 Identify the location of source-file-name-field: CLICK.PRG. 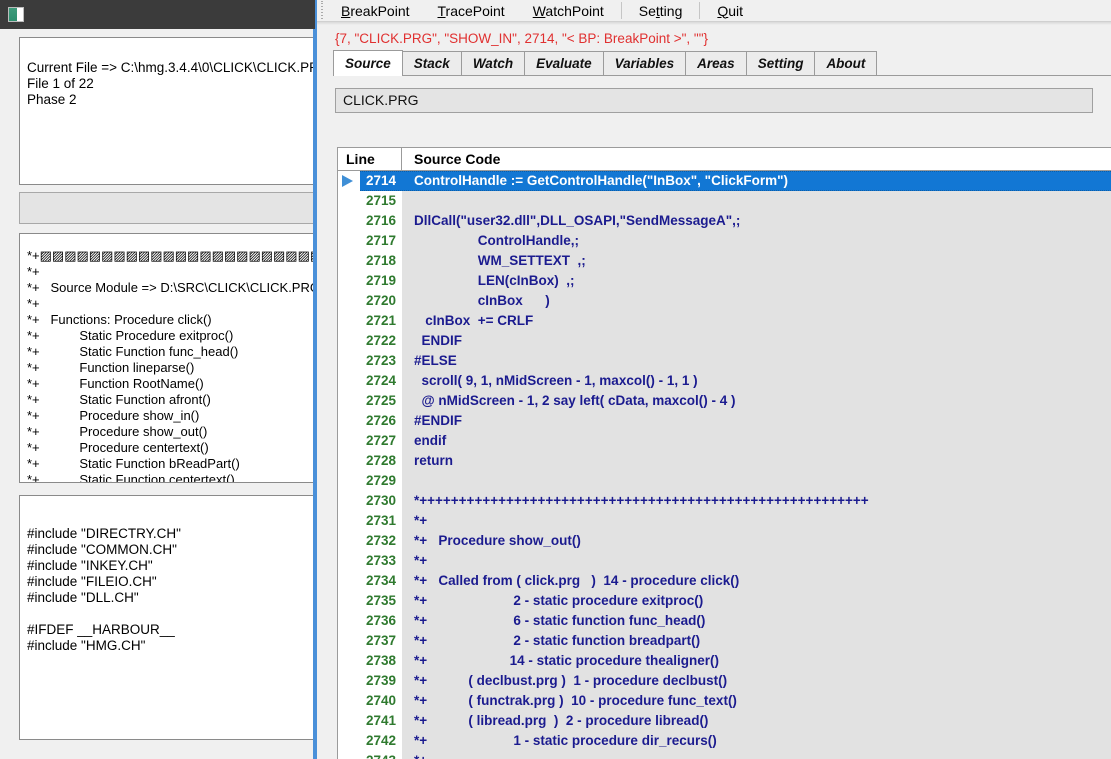
(714, 100).